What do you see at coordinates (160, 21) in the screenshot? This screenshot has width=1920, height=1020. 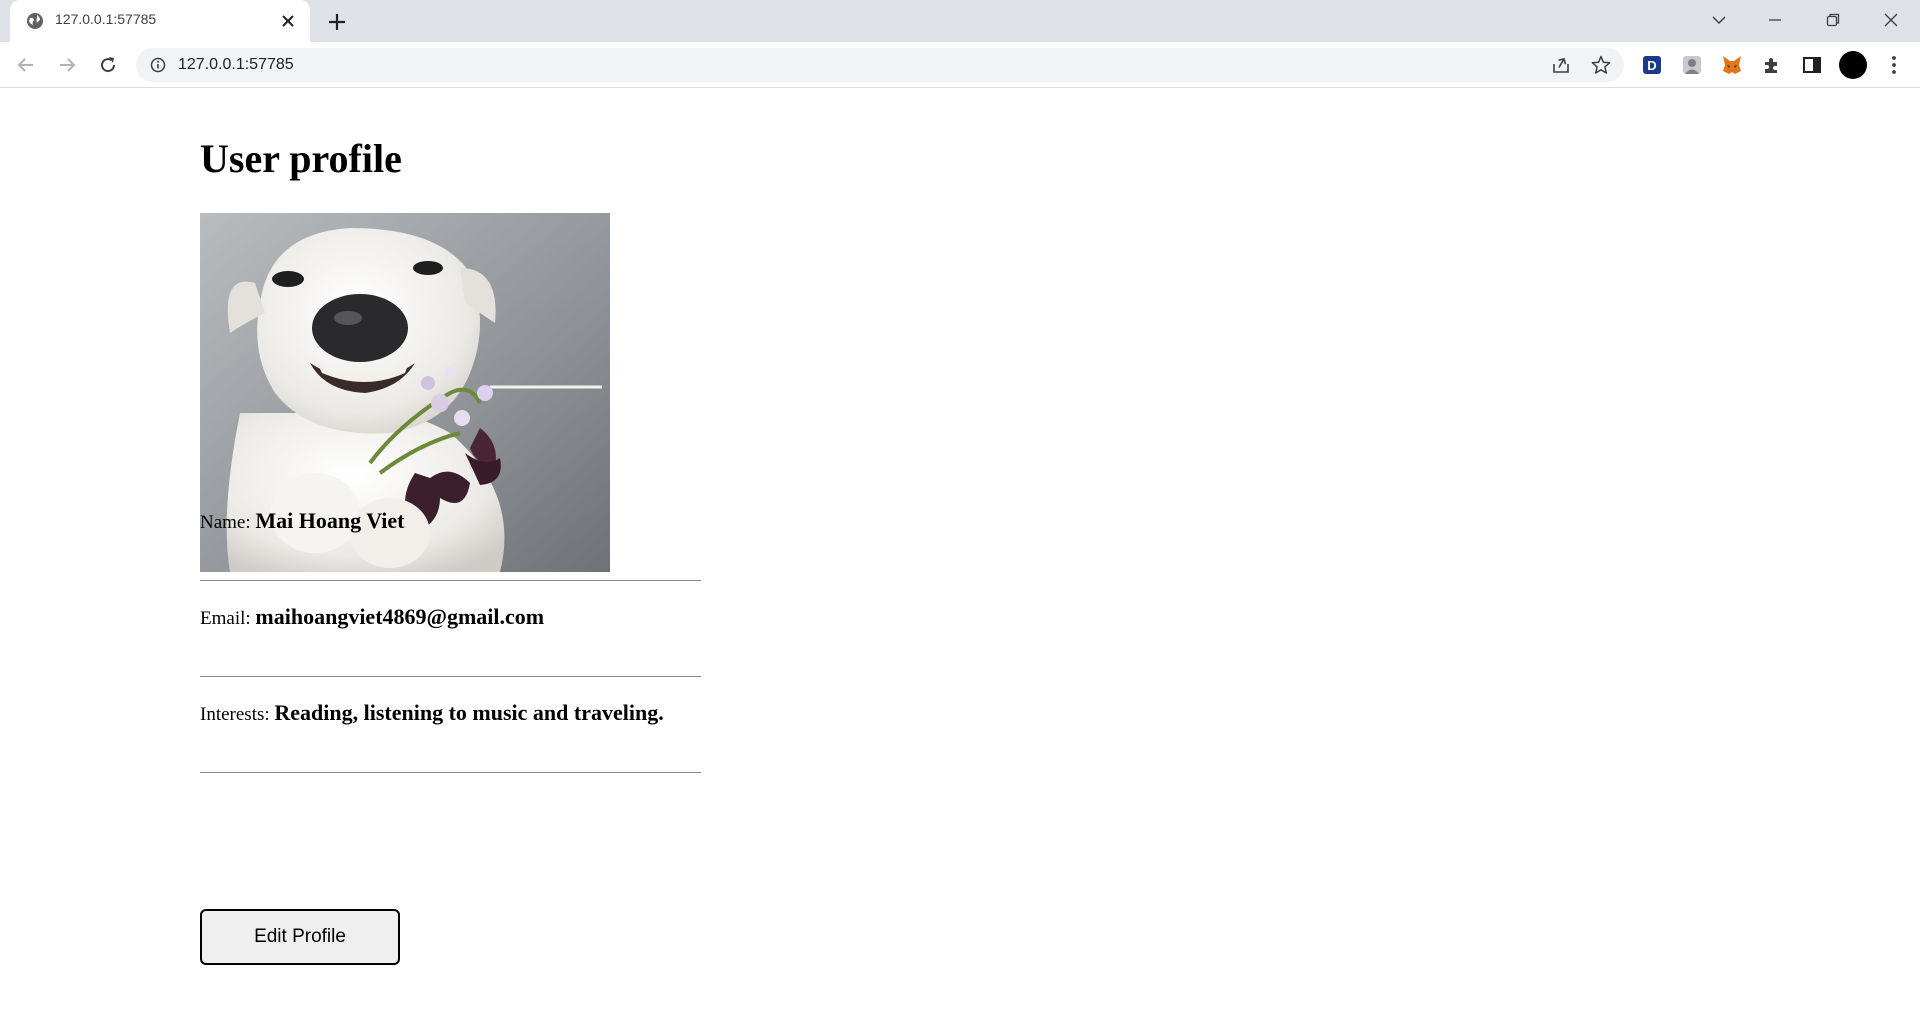 I see `browser-tab: 127.0.0.1:57785` at bounding box center [160, 21].